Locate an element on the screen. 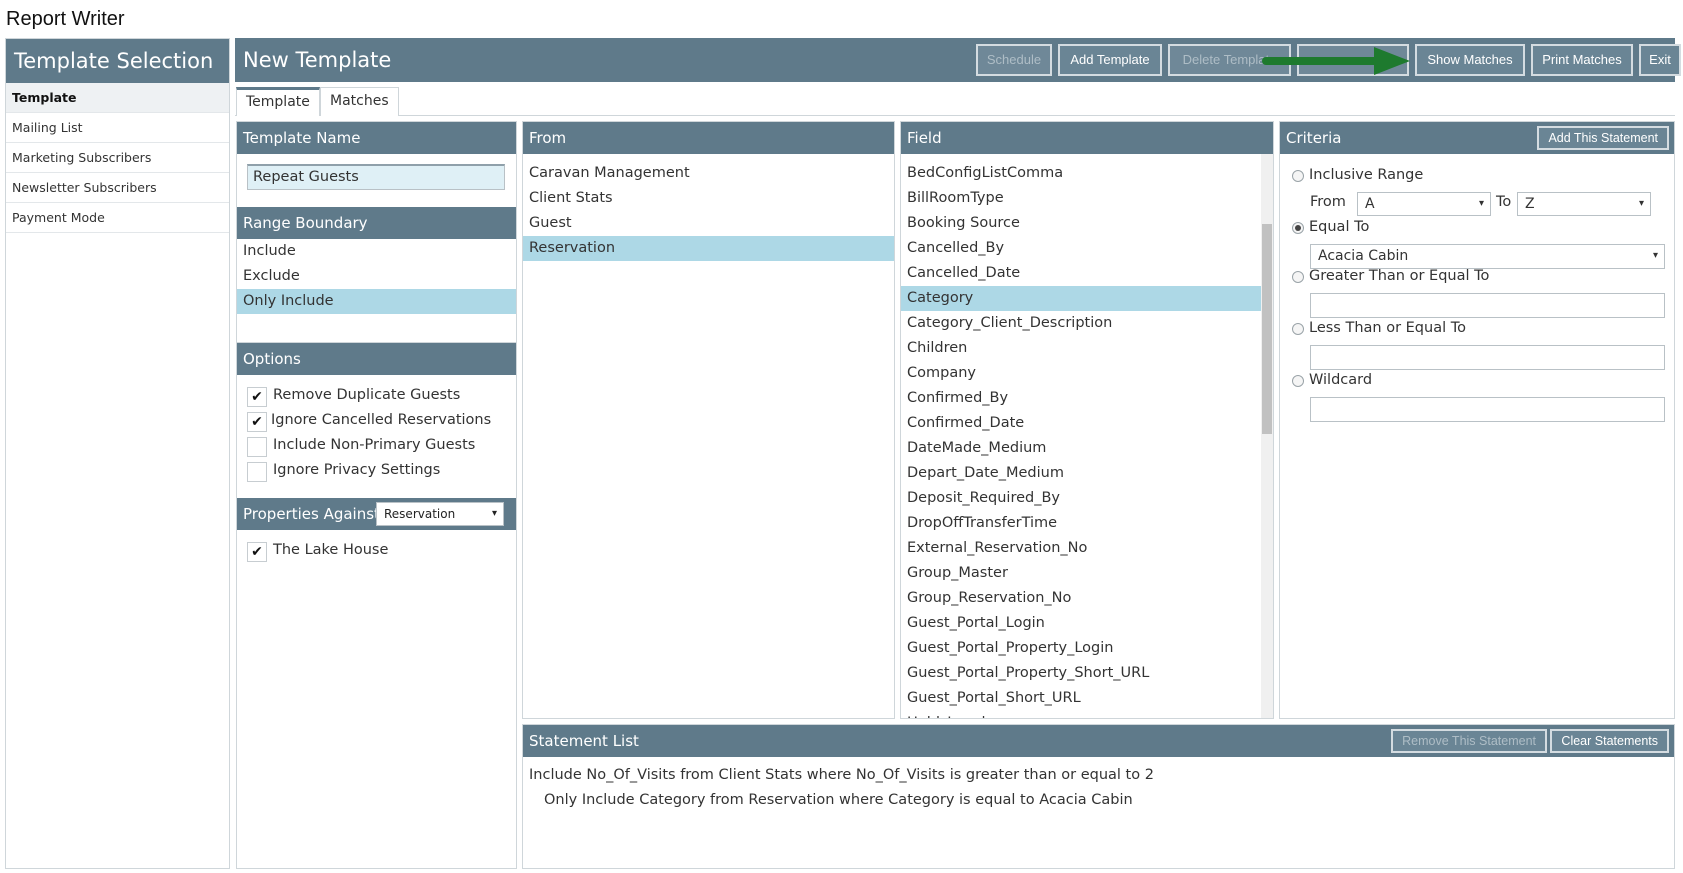 The image size is (1683, 873). field-item: BedConfigListComma is located at coordinates (1087, 173).